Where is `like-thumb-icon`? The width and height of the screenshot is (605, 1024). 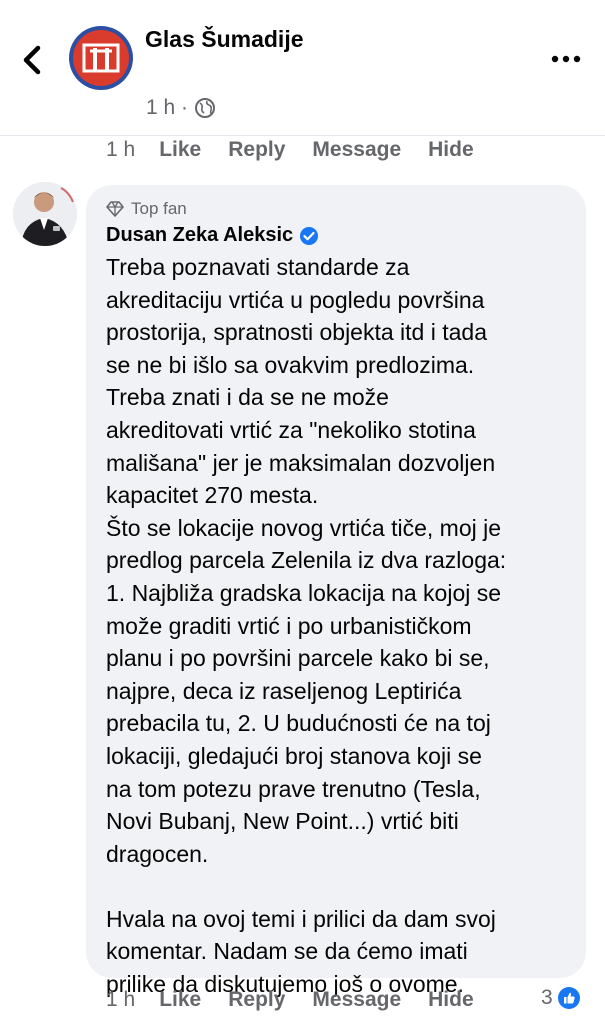
like-thumb-icon is located at coordinates (568, 998).